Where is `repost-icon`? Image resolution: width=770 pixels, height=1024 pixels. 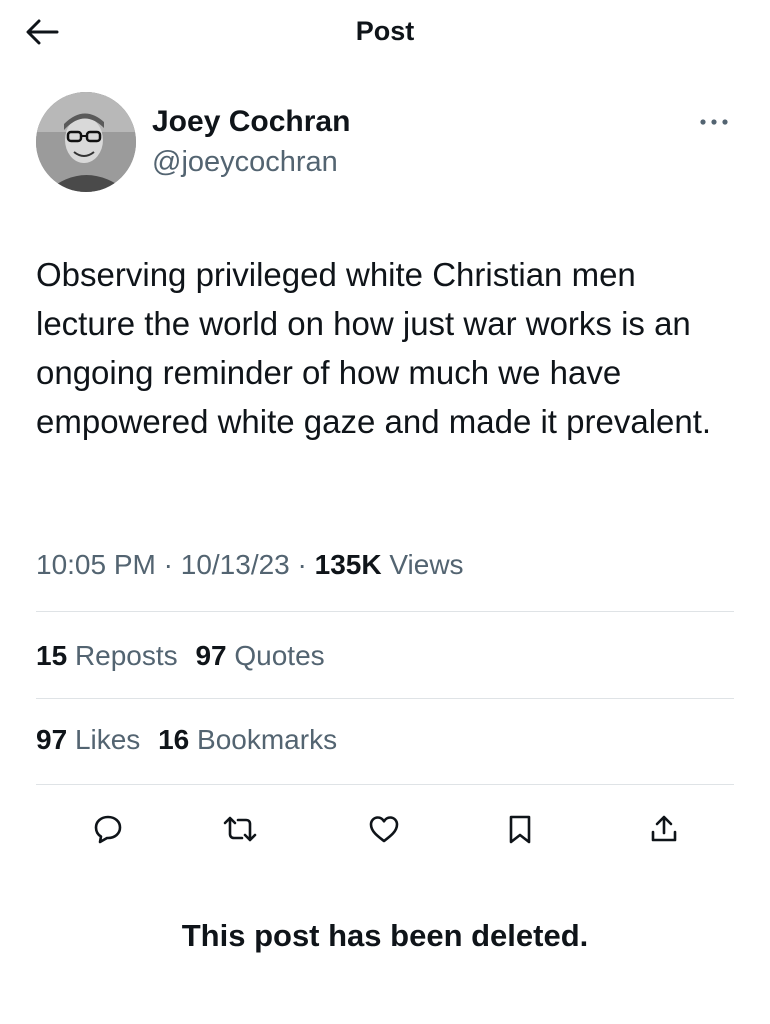
repost-icon is located at coordinates (240, 829).